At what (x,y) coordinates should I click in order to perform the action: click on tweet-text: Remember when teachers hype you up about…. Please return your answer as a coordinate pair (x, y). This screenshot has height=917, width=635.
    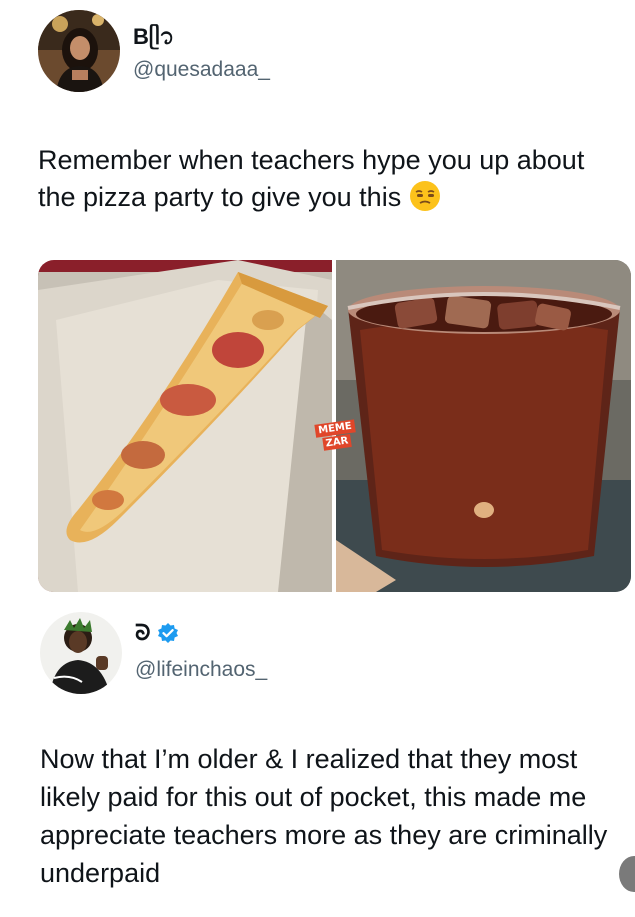
    Looking at the image, I should click on (323, 179).